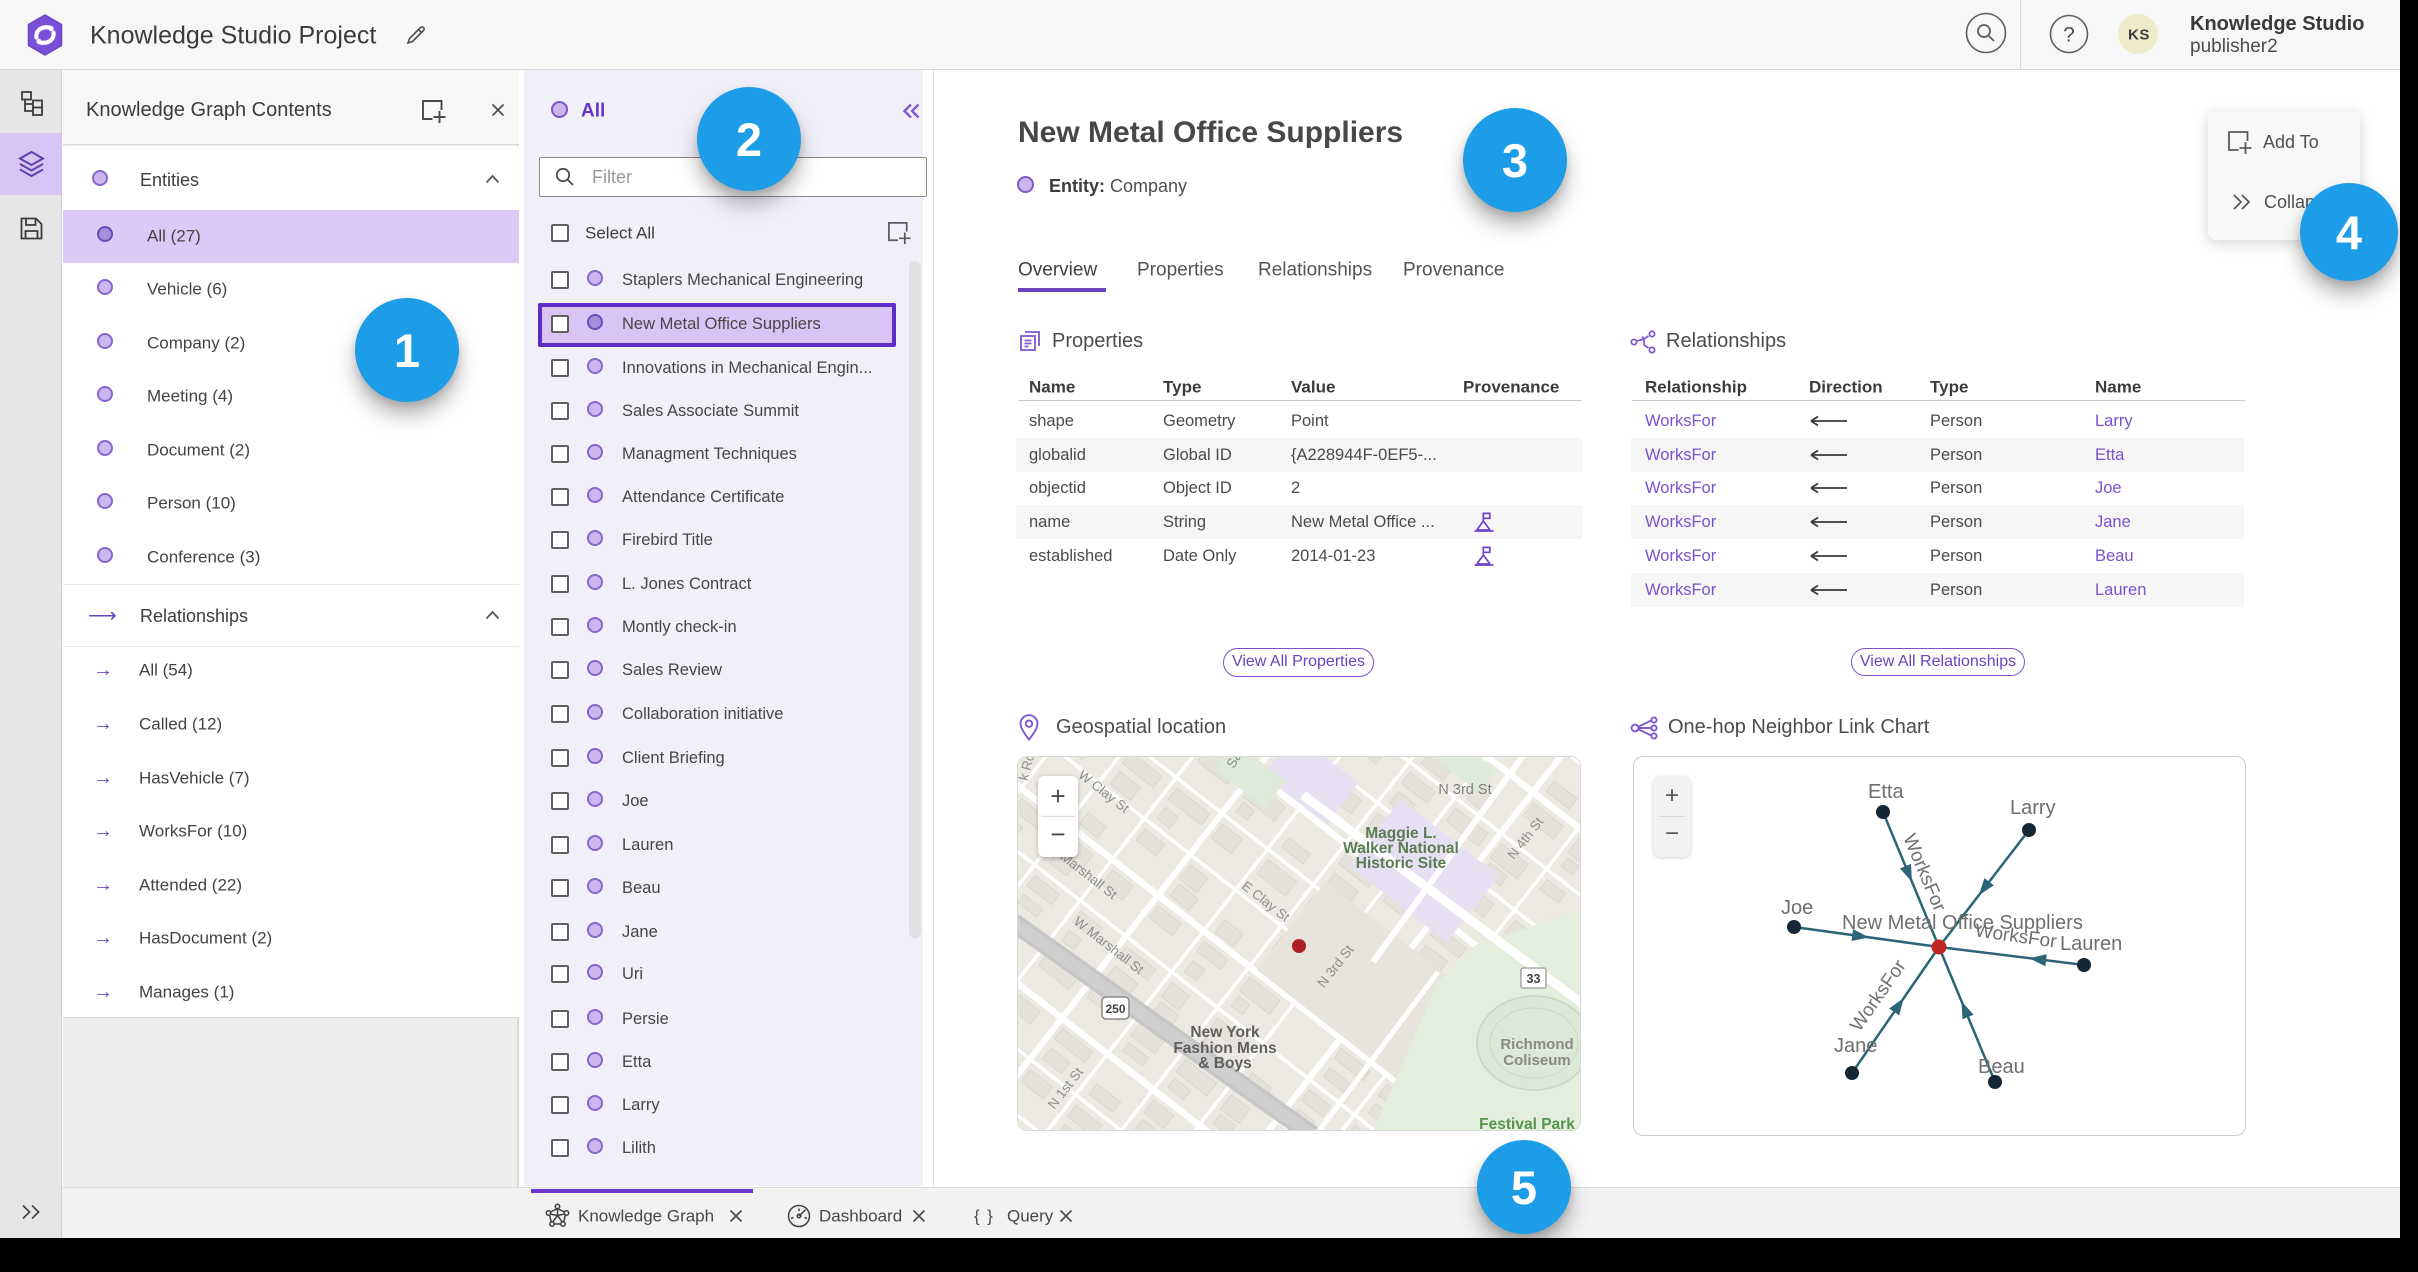 Image resolution: width=2418 pixels, height=1272 pixels. What do you see at coordinates (1224, 1063) in the screenshot?
I see `svg-text: & Boys` at bounding box center [1224, 1063].